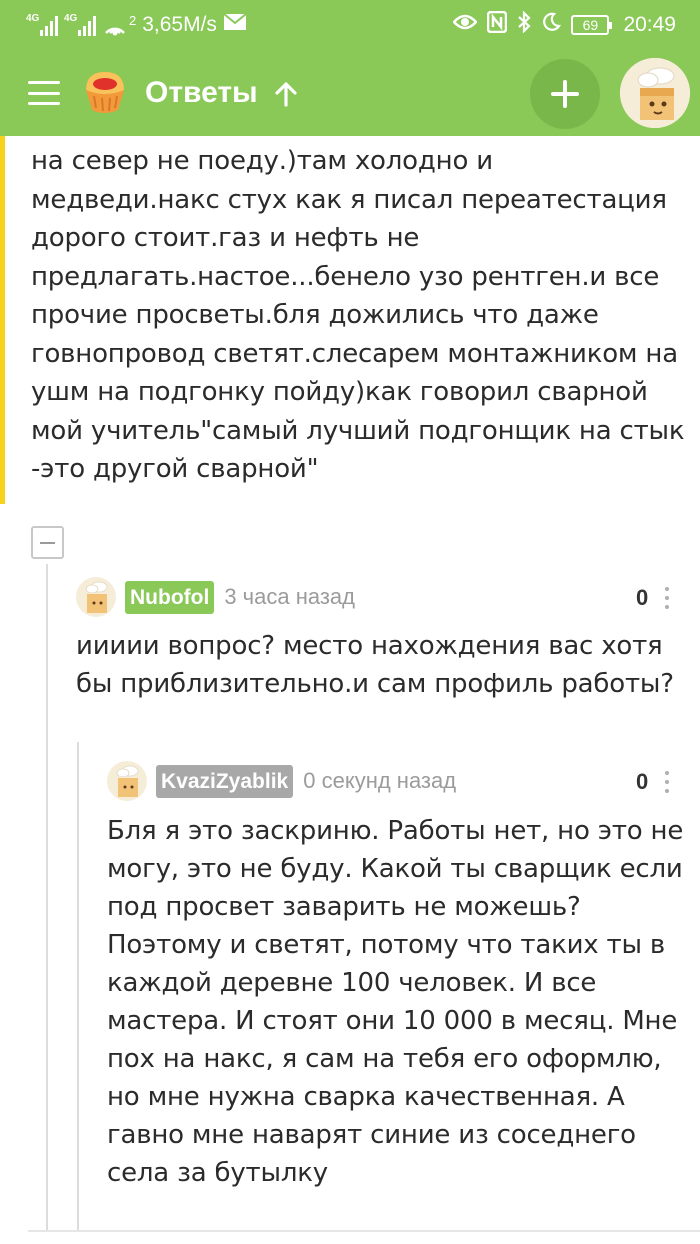 The image size is (700, 1244). Describe the element at coordinates (44, 93) in the screenshot. I see `hamburger-menu-icon` at that location.